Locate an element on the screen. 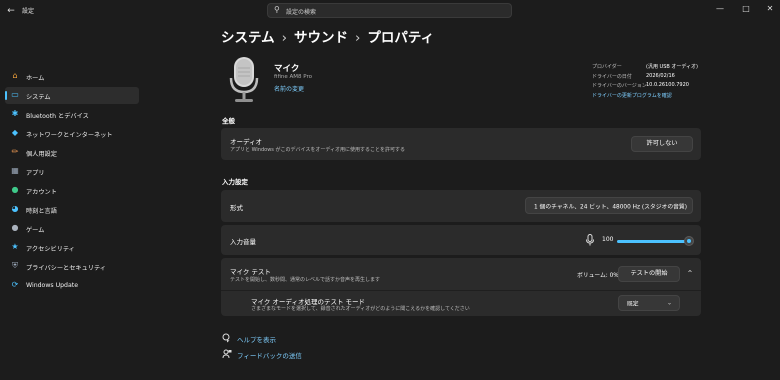 The width and height of the screenshot is (780, 380). driver-date-value: 2026/02/16 is located at coordinates (660, 76).